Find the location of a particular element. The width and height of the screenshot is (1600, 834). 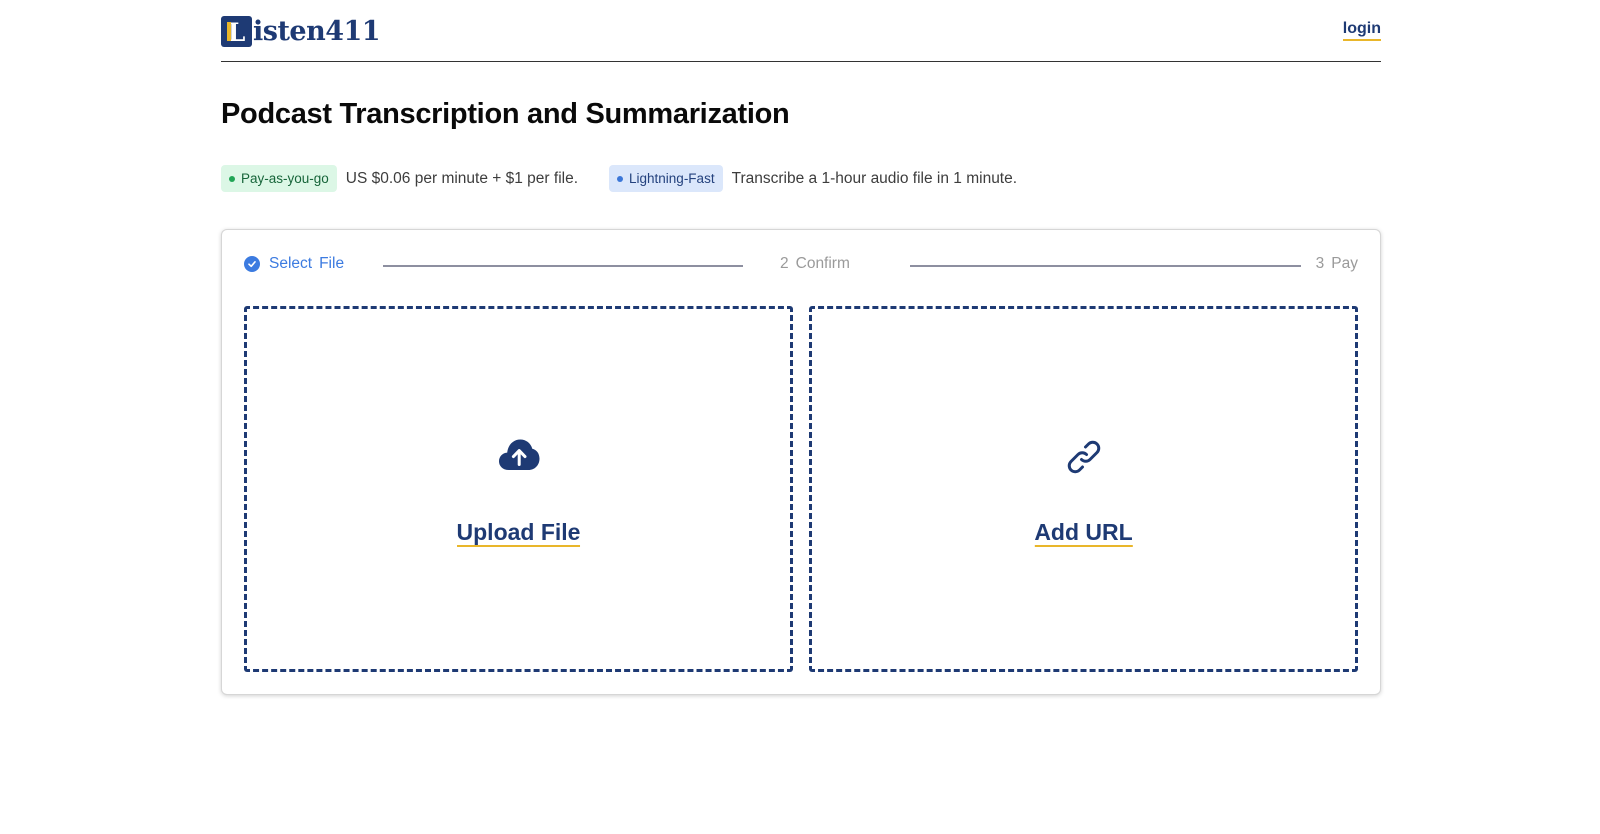

site-header: L isten411 login is located at coordinates (801, 31).